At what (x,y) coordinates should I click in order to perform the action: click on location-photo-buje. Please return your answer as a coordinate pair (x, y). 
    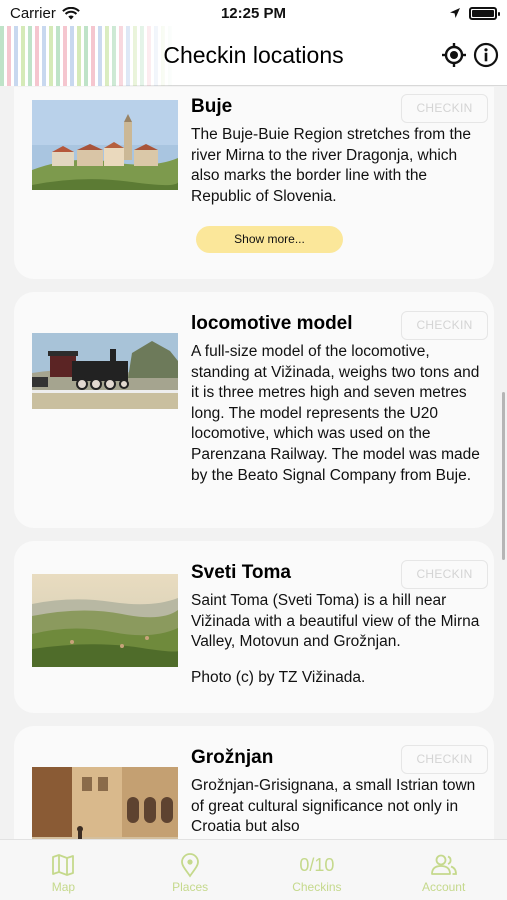
    Looking at the image, I should click on (105, 145).